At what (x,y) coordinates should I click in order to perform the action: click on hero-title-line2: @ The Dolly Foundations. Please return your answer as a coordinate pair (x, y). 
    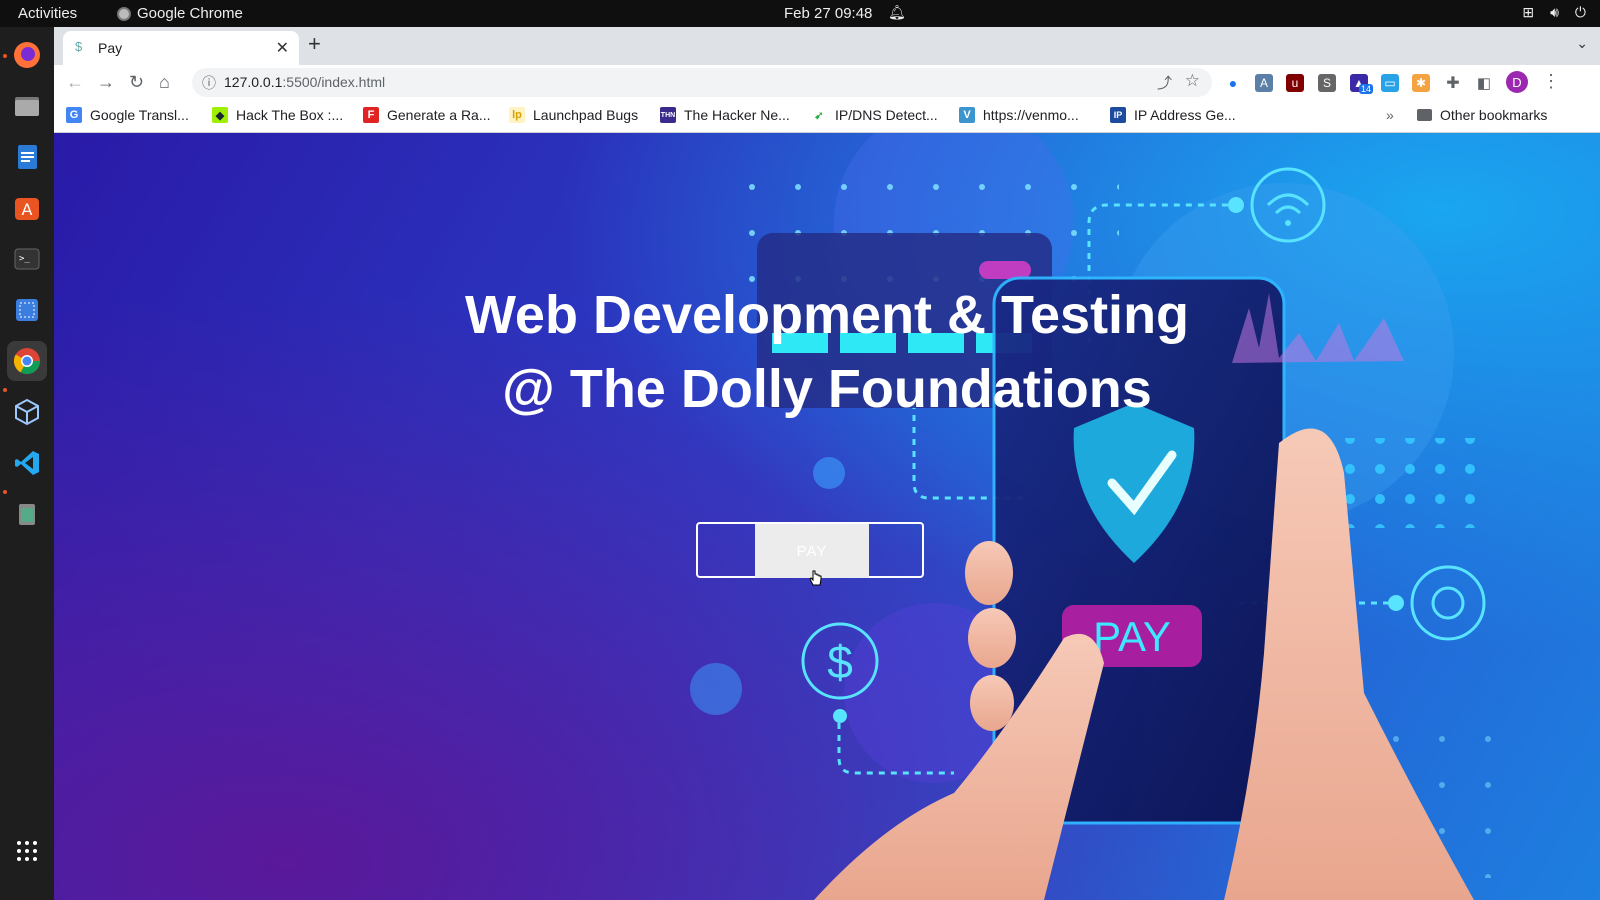
    Looking at the image, I should click on (827, 389).